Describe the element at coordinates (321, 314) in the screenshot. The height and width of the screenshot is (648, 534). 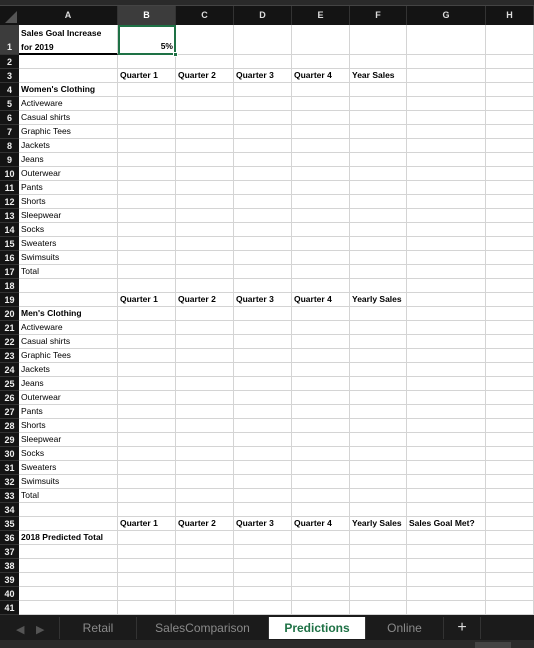
I see `cell-E20` at that location.